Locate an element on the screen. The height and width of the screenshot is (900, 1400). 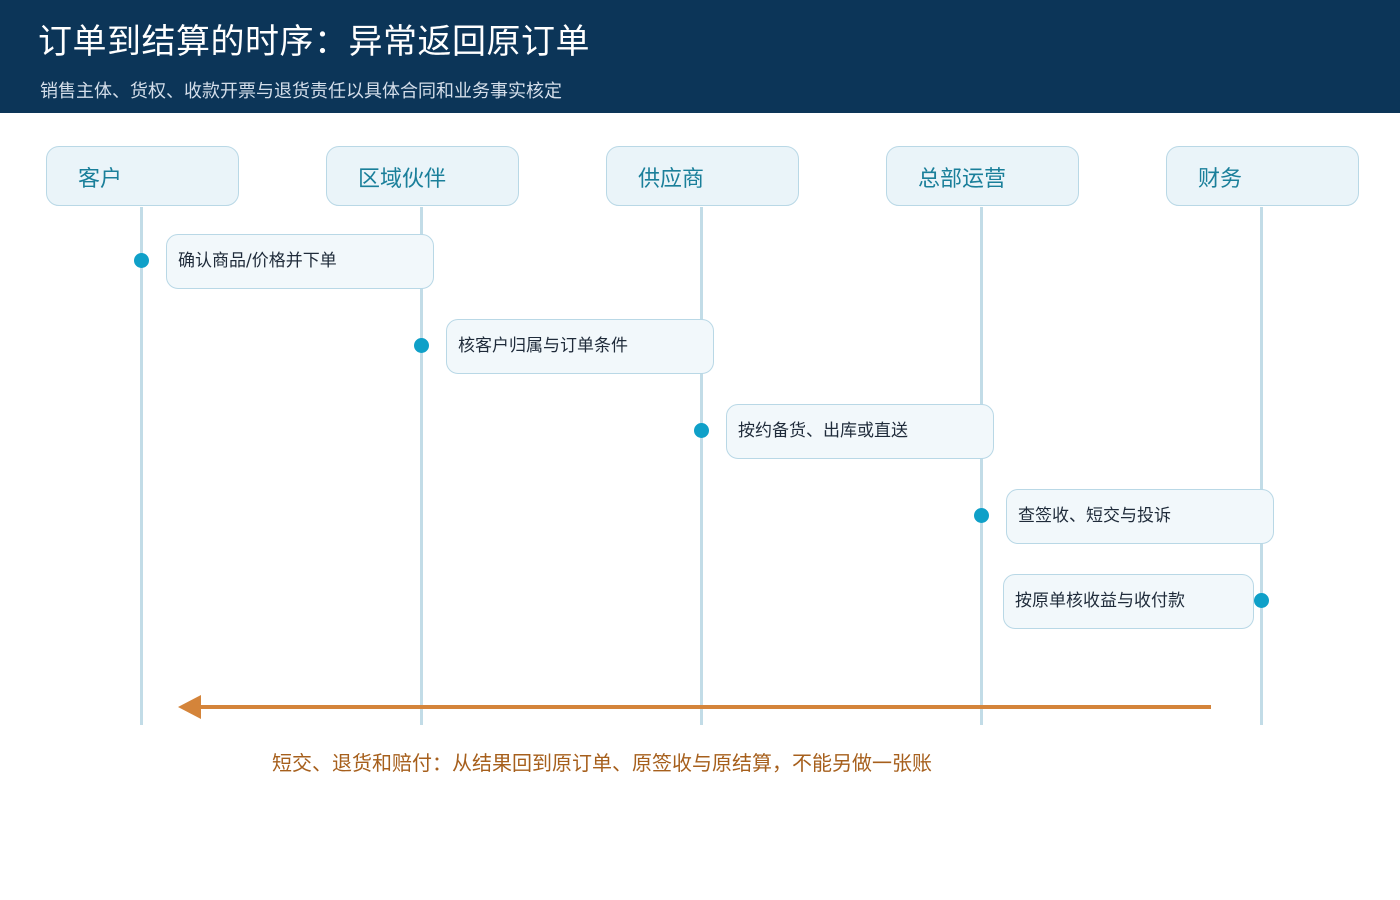
return-arrow-head is located at coordinates (189, 707).